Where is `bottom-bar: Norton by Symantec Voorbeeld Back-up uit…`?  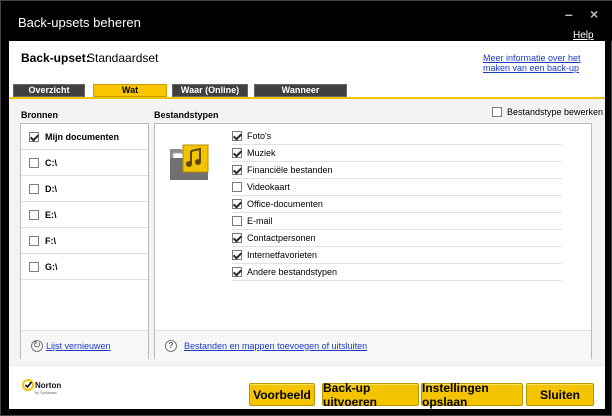 bottom-bar: Norton by Symantec Voorbeeld Back-up uit… is located at coordinates (307, 387).